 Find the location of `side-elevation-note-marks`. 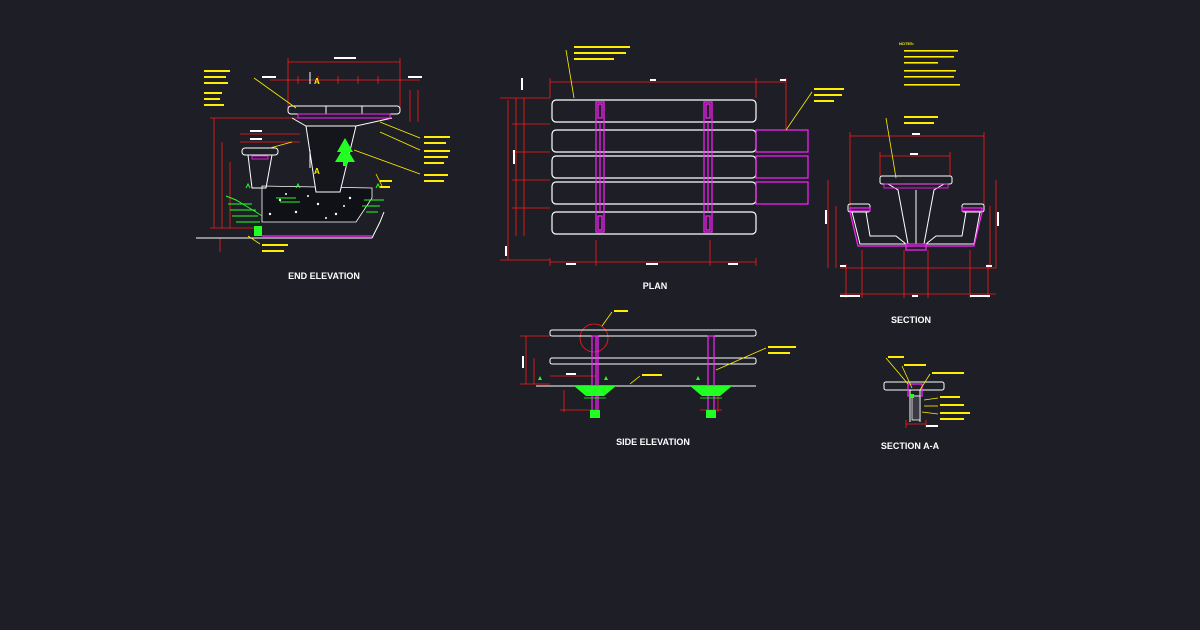

side-elevation-note-marks is located at coordinates (705, 343).